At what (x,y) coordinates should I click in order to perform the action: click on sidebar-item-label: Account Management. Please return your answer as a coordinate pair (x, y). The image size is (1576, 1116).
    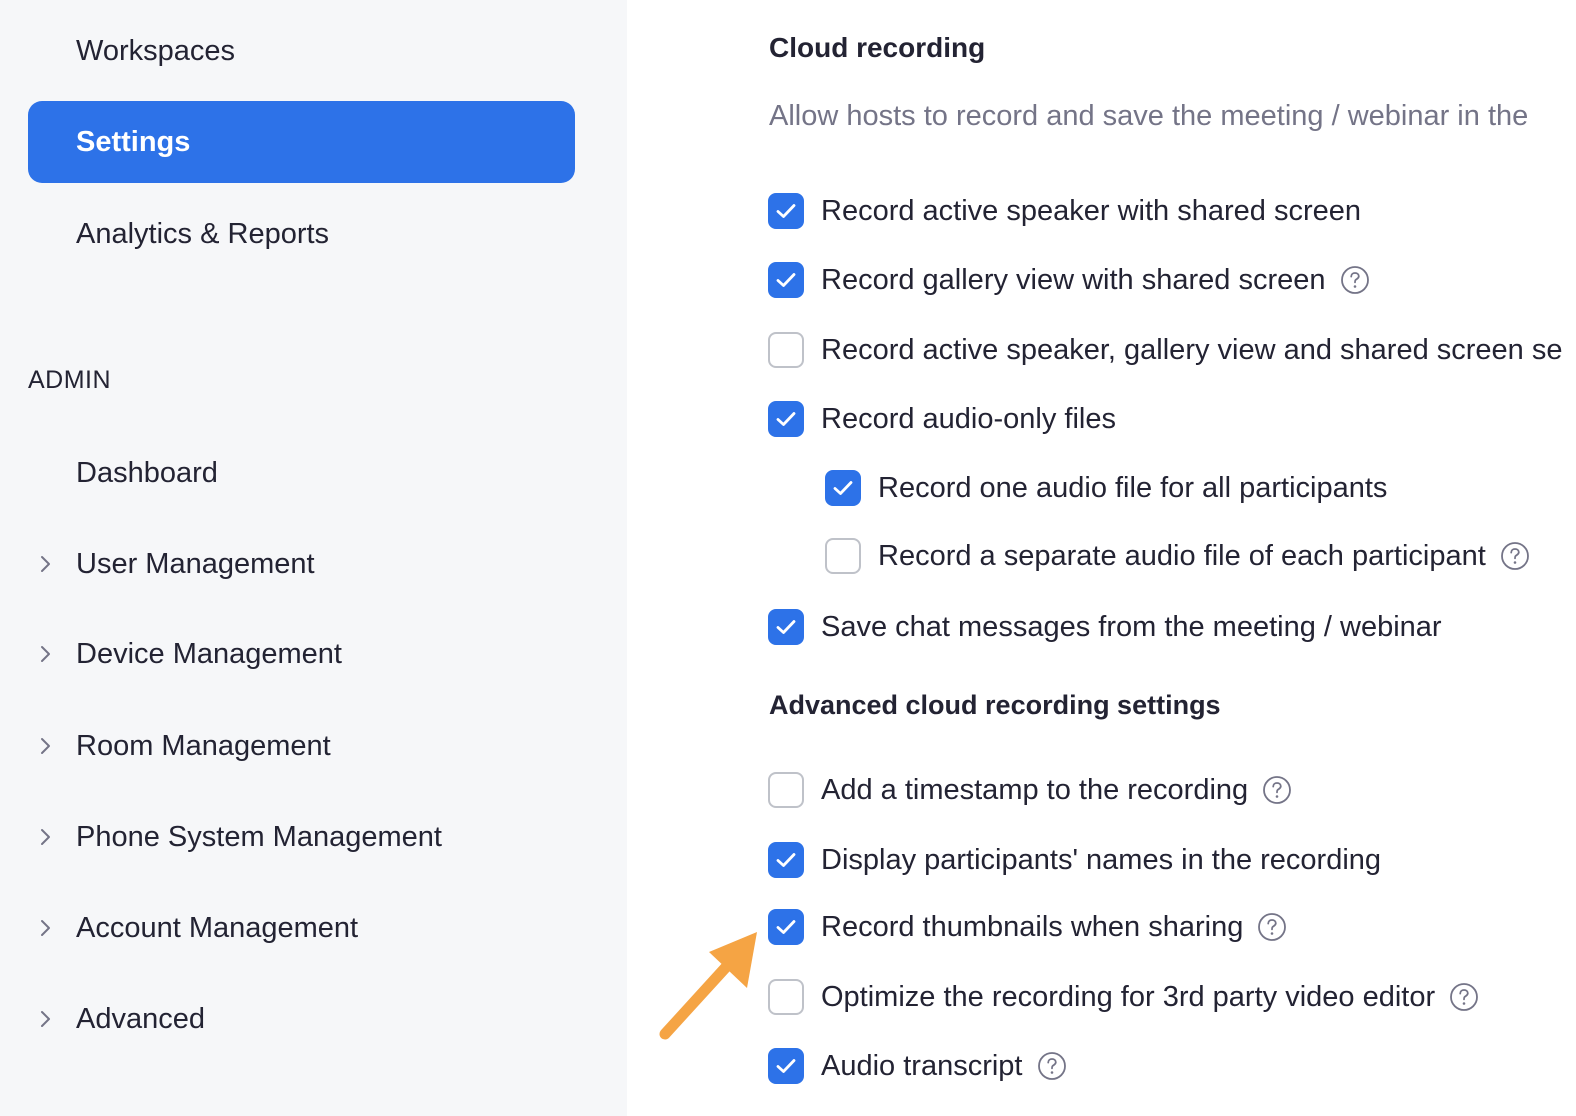
    Looking at the image, I should click on (217, 927).